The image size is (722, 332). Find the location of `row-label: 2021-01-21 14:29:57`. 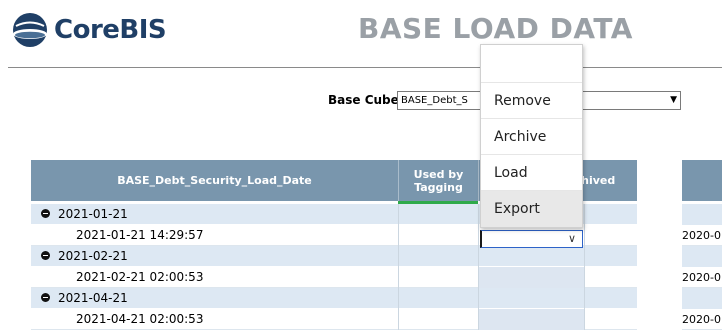

row-label: 2021-01-21 14:29:57 is located at coordinates (140, 235).